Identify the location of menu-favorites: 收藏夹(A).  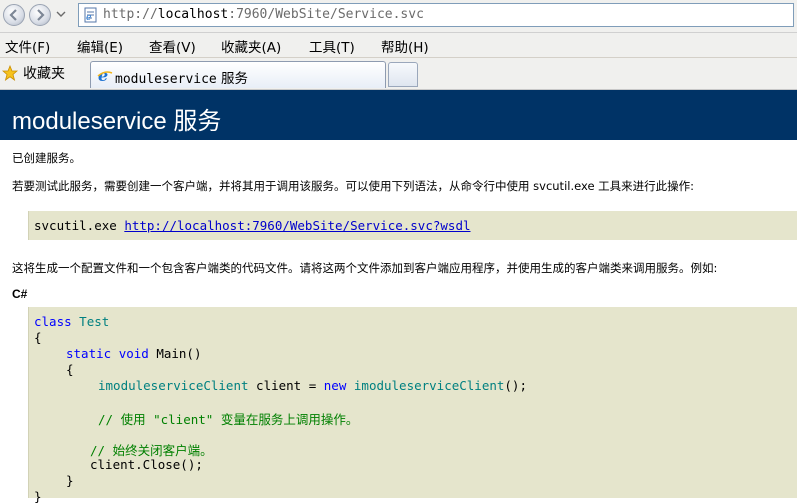
(251, 46).